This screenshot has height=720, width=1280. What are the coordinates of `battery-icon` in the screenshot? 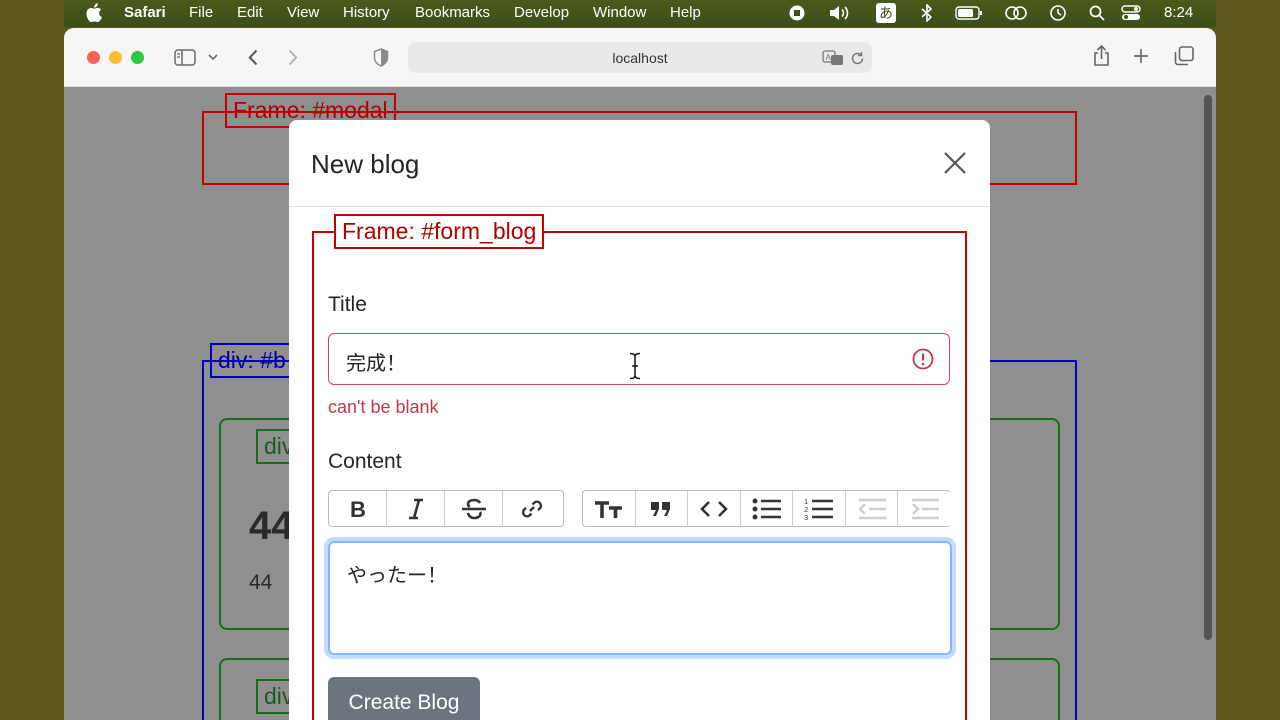 It's located at (969, 13).